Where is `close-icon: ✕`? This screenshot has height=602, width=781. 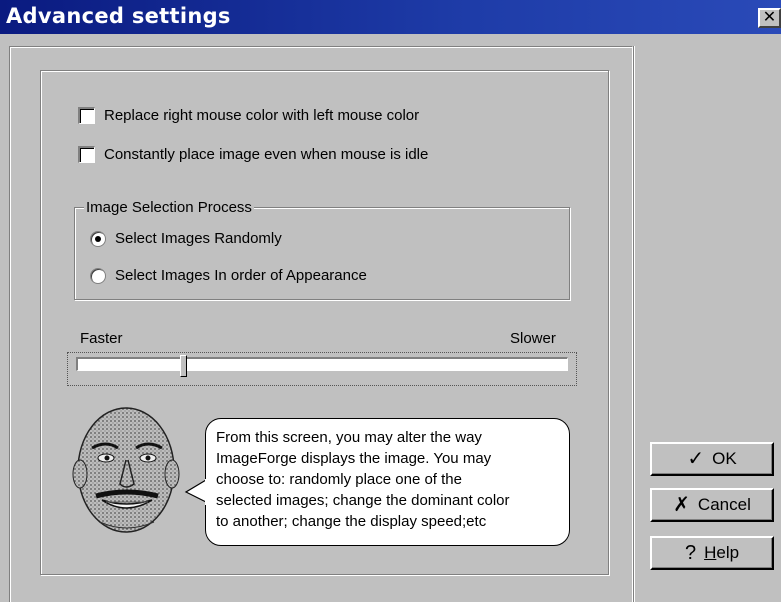
close-icon: ✕ is located at coordinates (769, 17).